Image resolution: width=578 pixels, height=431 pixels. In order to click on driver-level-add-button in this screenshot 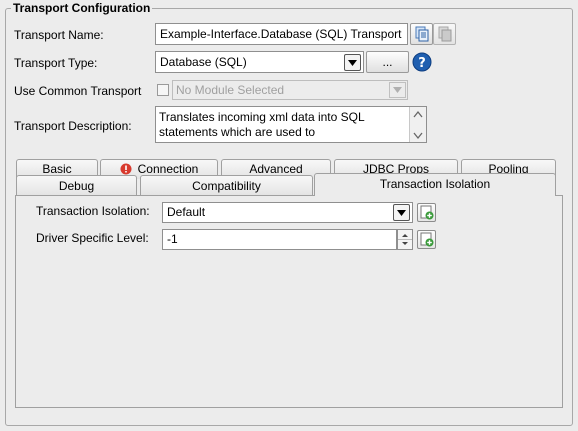, I will do `click(426, 239)`.